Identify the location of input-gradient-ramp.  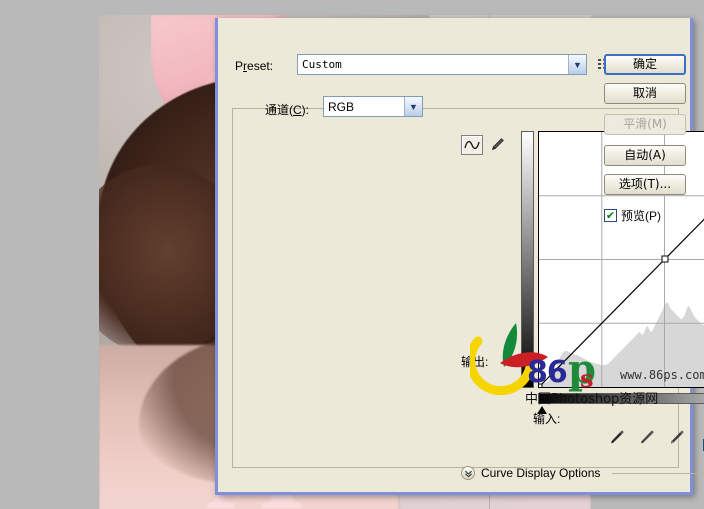
(621, 398).